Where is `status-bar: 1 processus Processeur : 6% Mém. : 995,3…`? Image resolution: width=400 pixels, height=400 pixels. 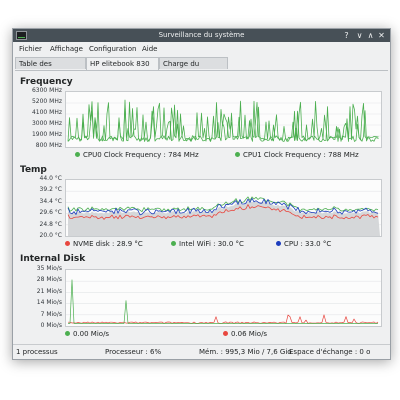
status-bar: 1 processus Processeur : 6% Mém. : 995,3… is located at coordinates (201, 351).